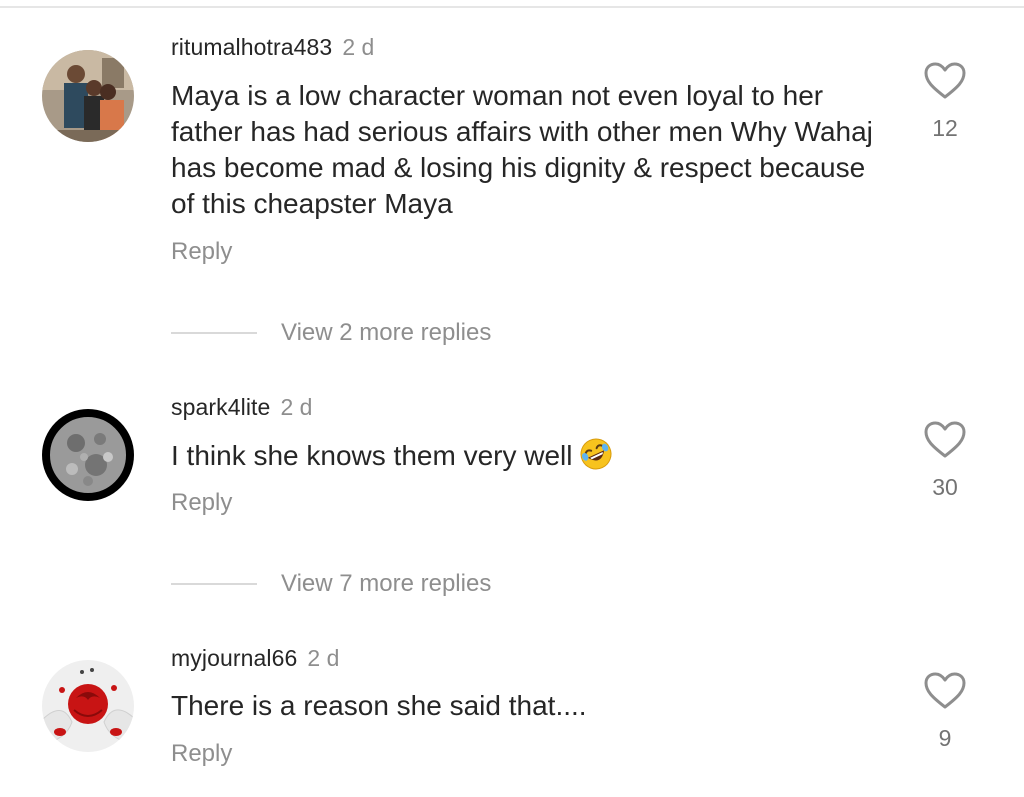 The width and height of the screenshot is (1024, 797). Describe the element at coordinates (945, 128) in the screenshot. I see `like-count: 12` at that location.